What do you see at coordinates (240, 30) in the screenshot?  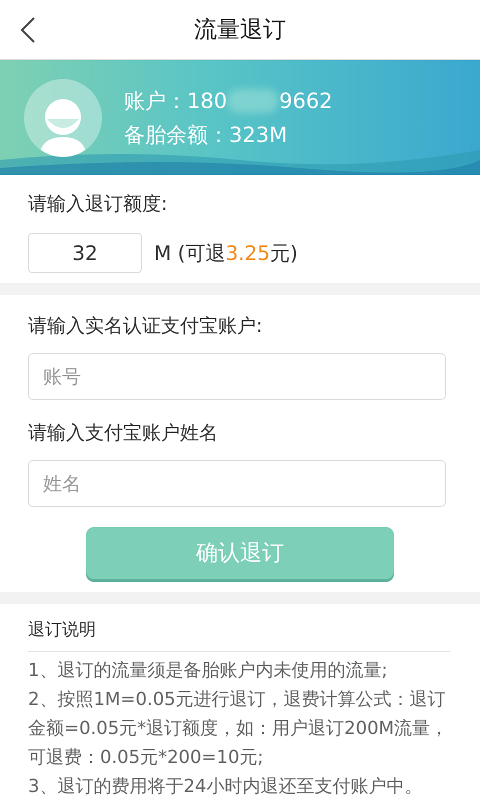 I see `page-title: 流量退订` at bounding box center [240, 30].